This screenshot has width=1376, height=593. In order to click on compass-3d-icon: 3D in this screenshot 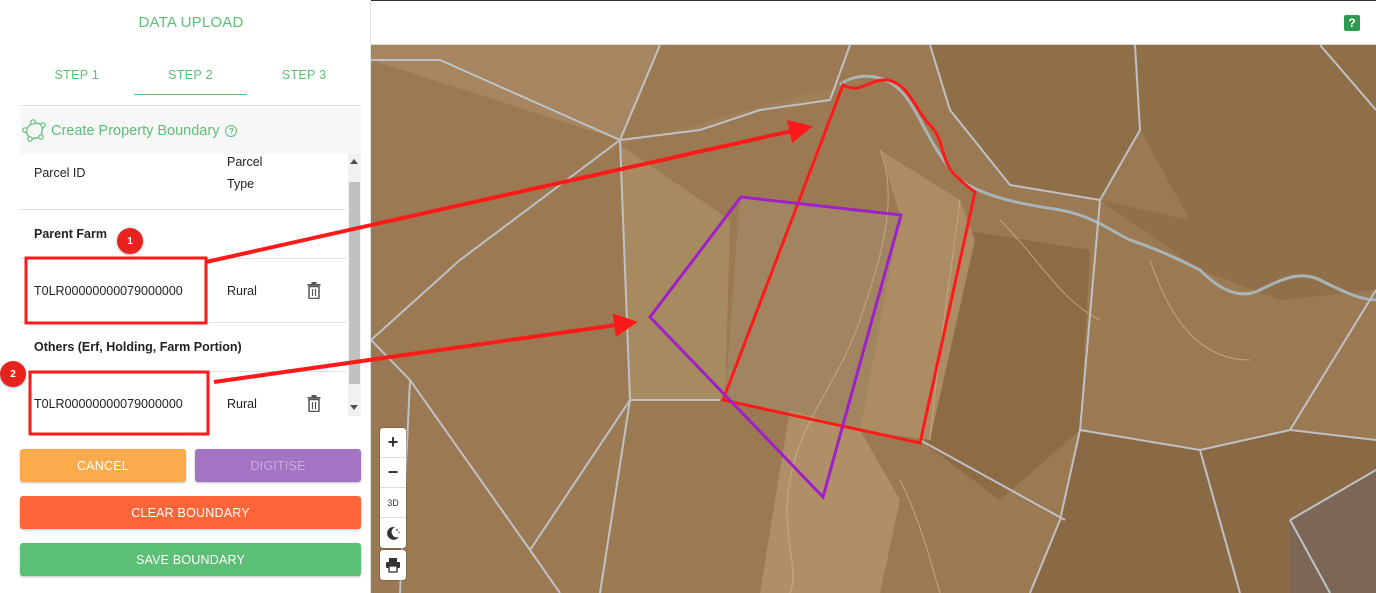, I will do `click(393, 503)`.